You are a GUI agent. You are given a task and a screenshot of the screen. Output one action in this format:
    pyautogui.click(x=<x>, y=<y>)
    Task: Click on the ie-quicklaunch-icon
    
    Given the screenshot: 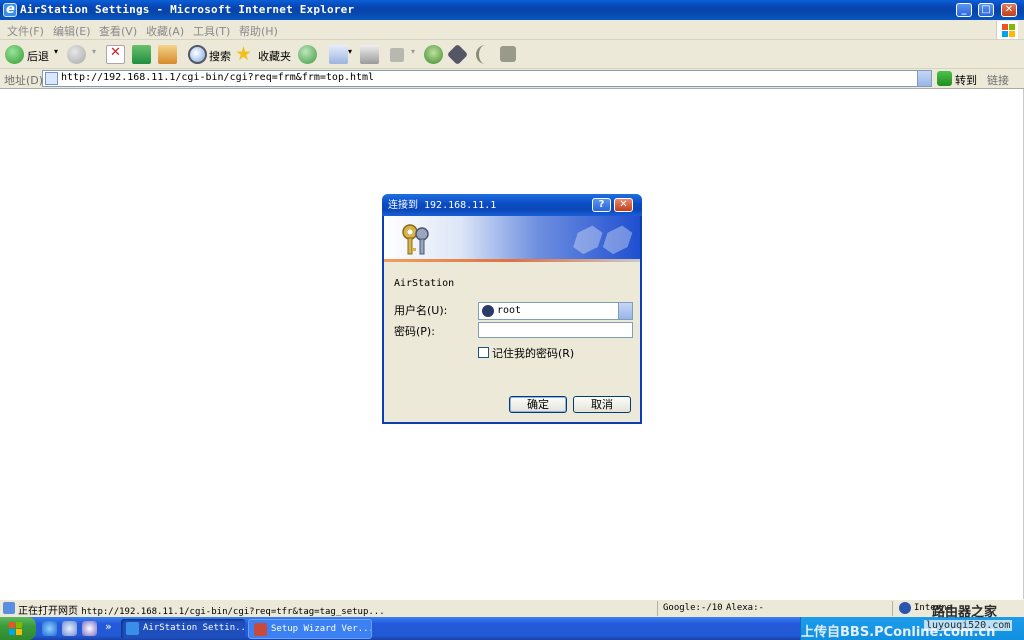 What is the action you would take?
    pyautogui.click(x=49, y=628)
    